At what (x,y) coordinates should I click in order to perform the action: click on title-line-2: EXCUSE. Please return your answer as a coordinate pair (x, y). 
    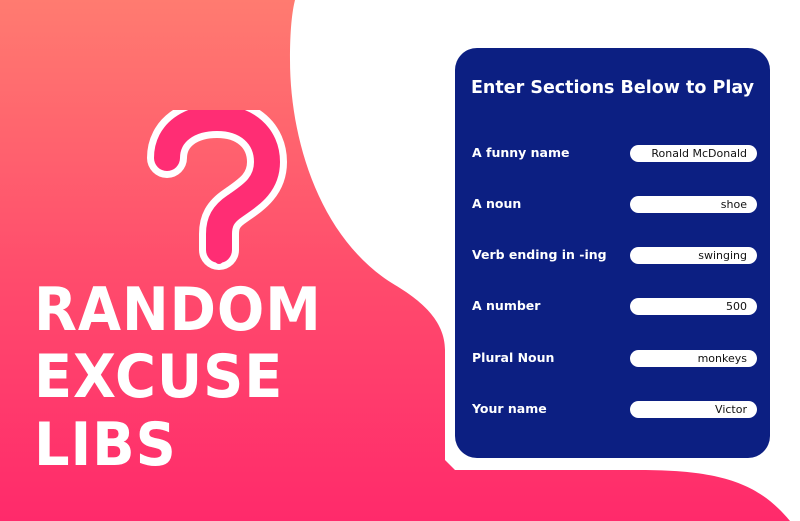
    Looking at the image, I should click on (159, 377).